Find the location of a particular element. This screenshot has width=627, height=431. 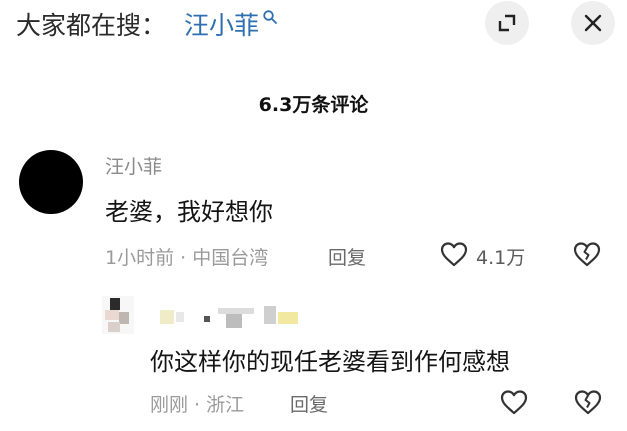

comment-text: 老婆，我好想你 is located at coordinates (189, 212).